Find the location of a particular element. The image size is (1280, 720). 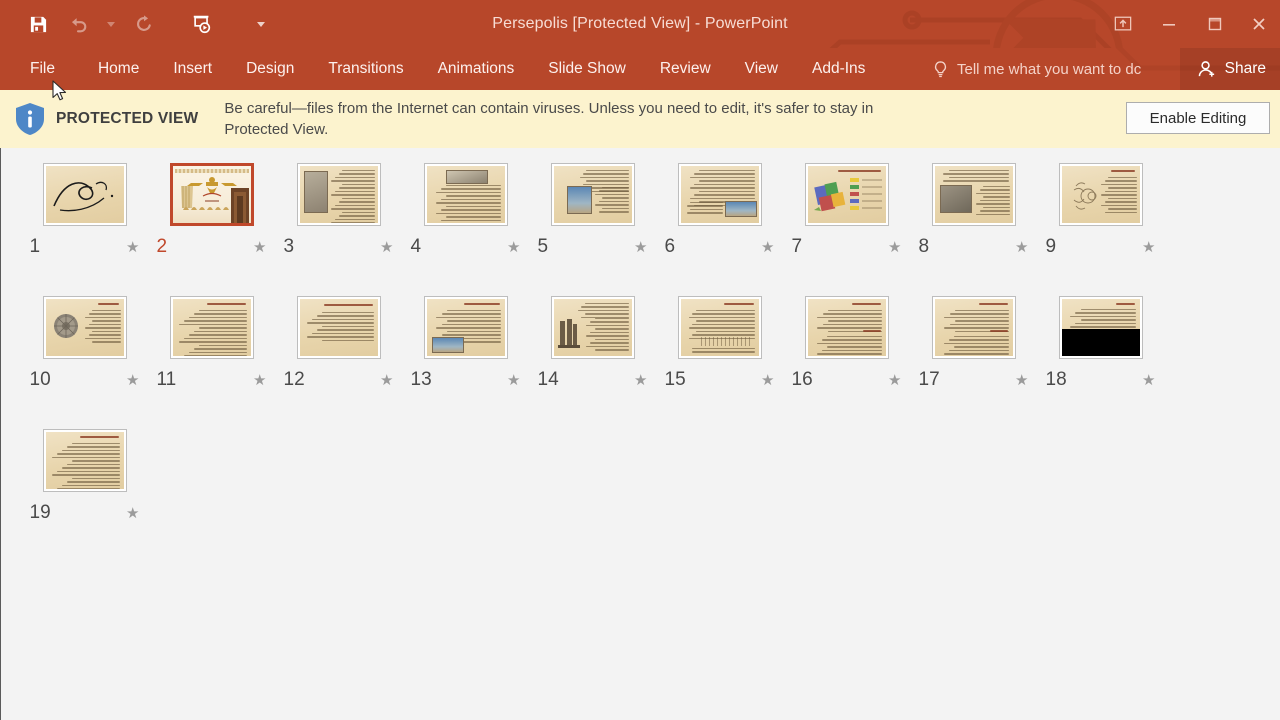

slide-number: 8 is located at coordinates (924, 246).